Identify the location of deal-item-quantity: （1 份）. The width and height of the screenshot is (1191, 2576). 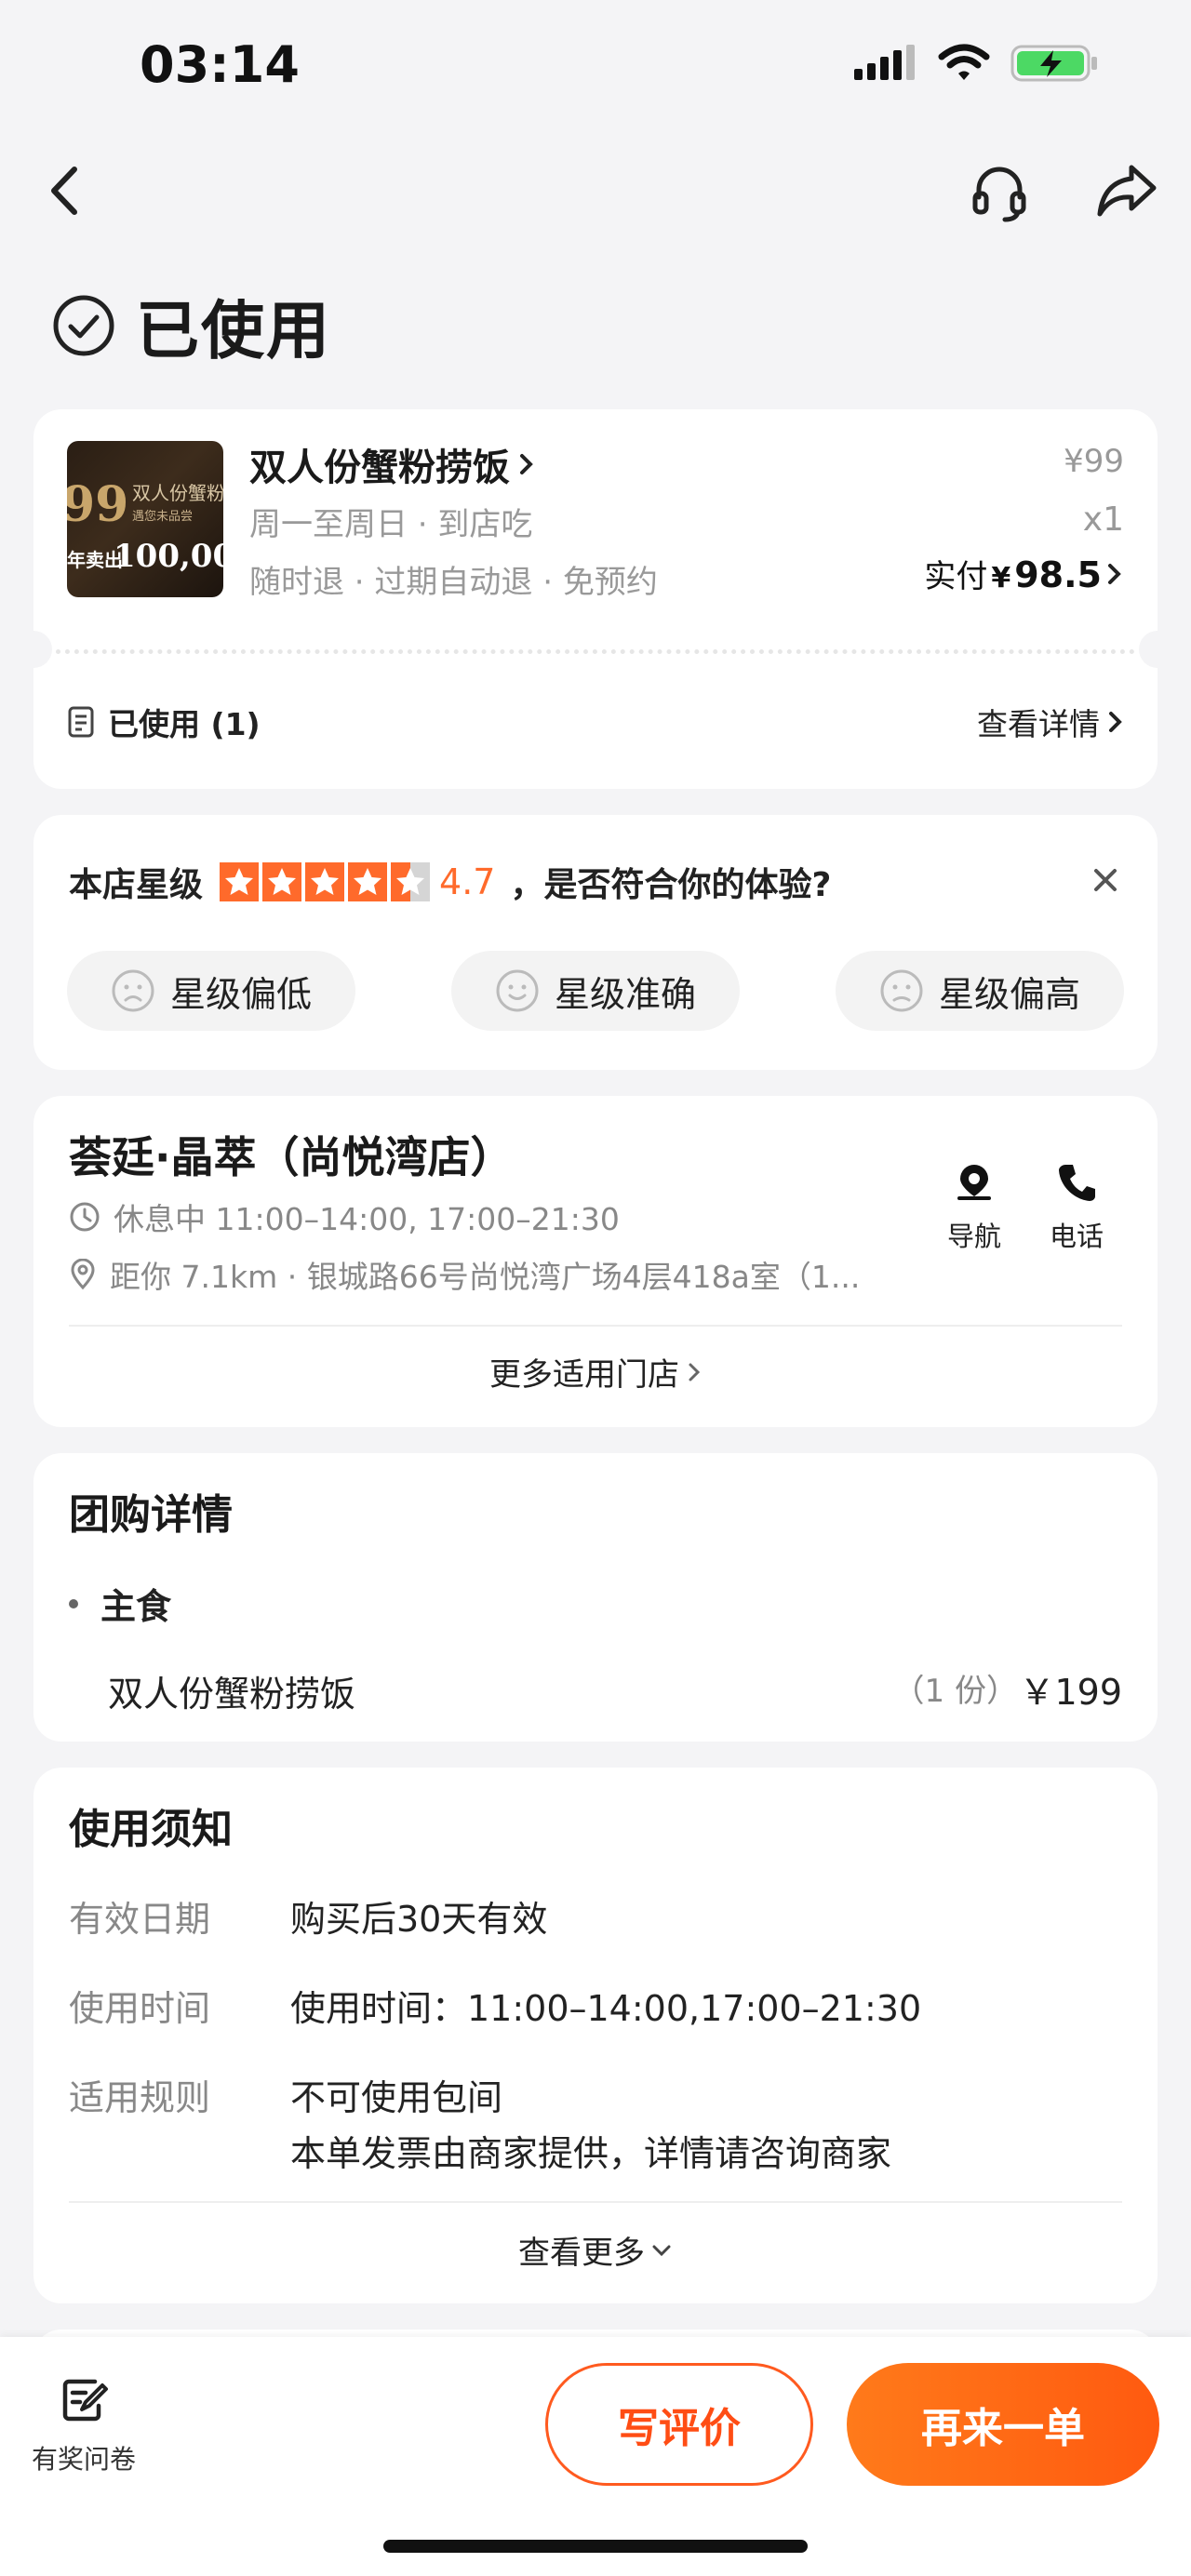
(955, 1691).